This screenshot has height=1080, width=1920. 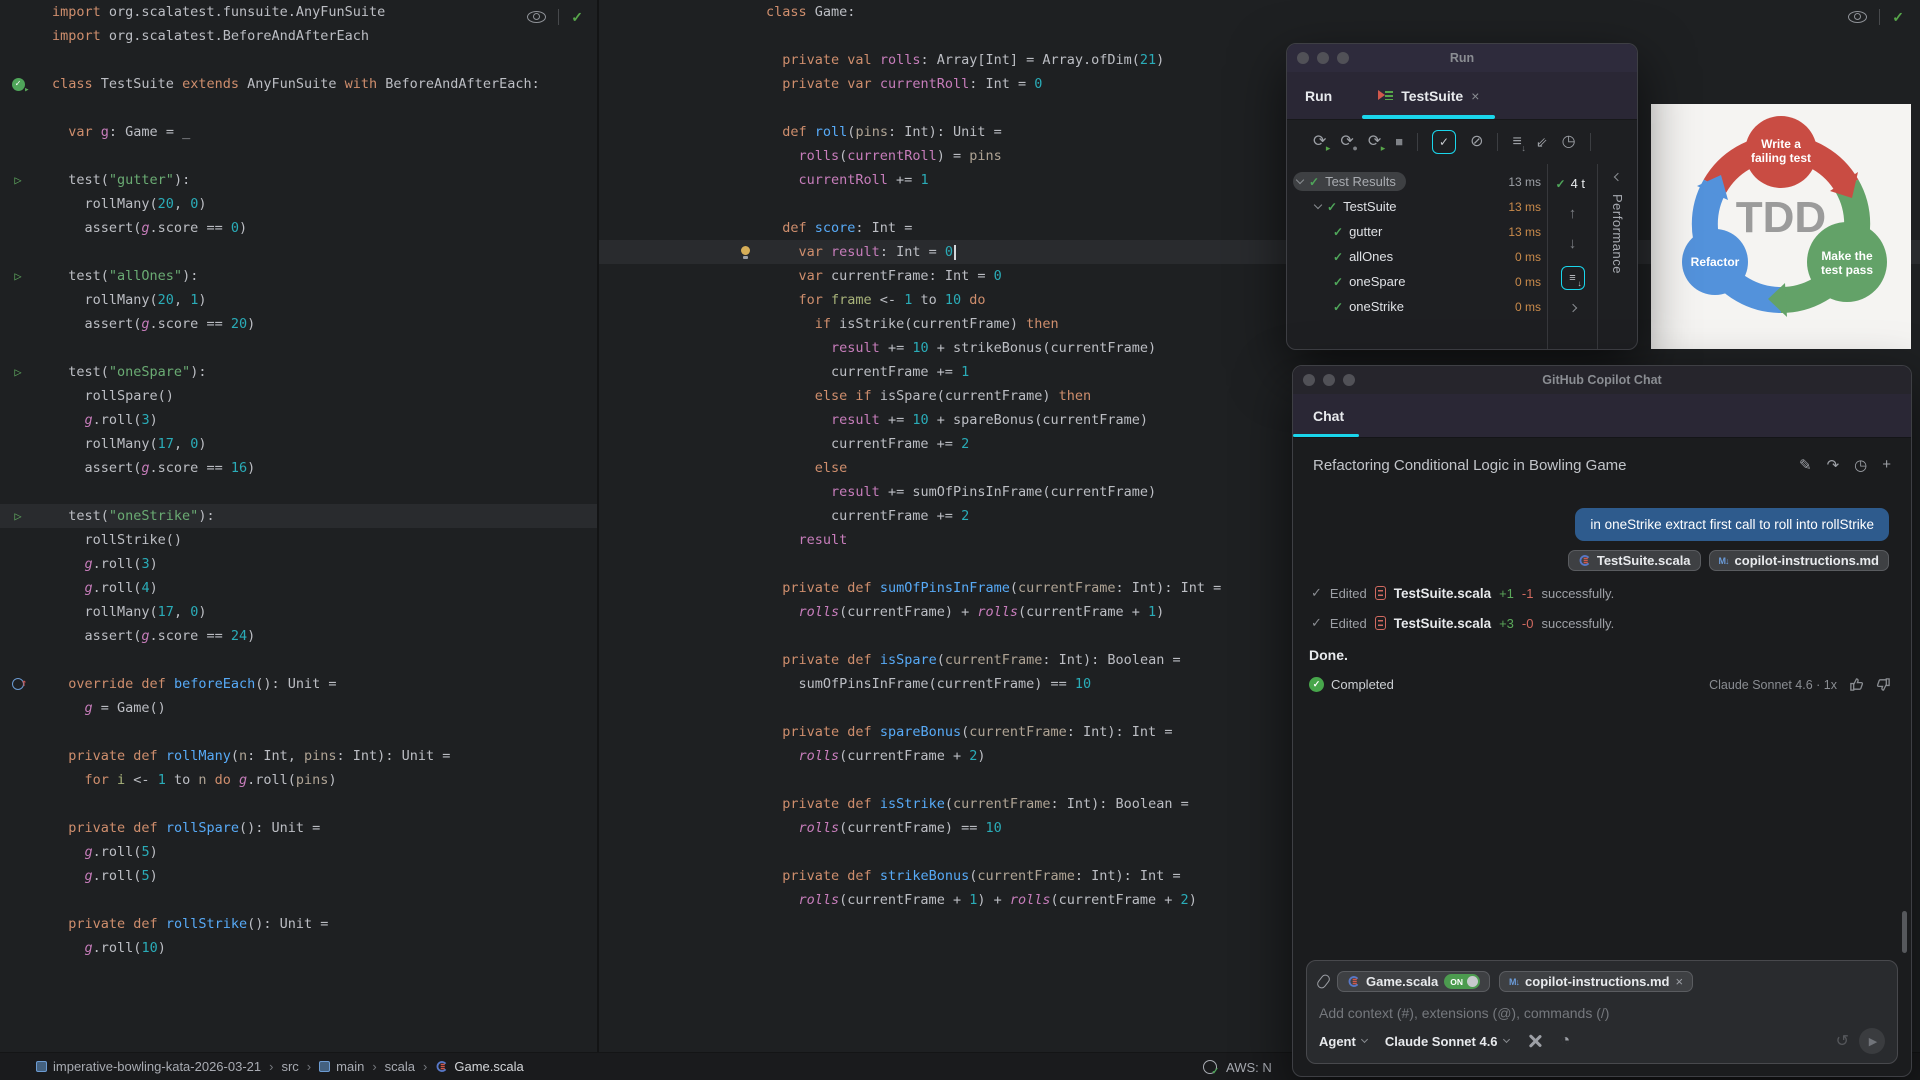 I want to click on code-line: var g: Game = _, so click(x=298, y=132).